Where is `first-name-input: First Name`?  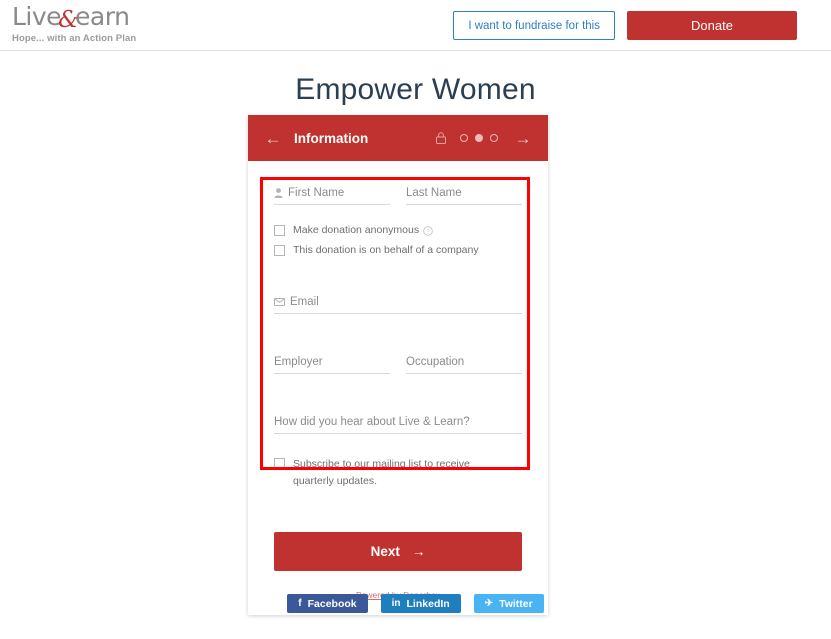 first-name-input: First Name is located at coordinates (332, 194).